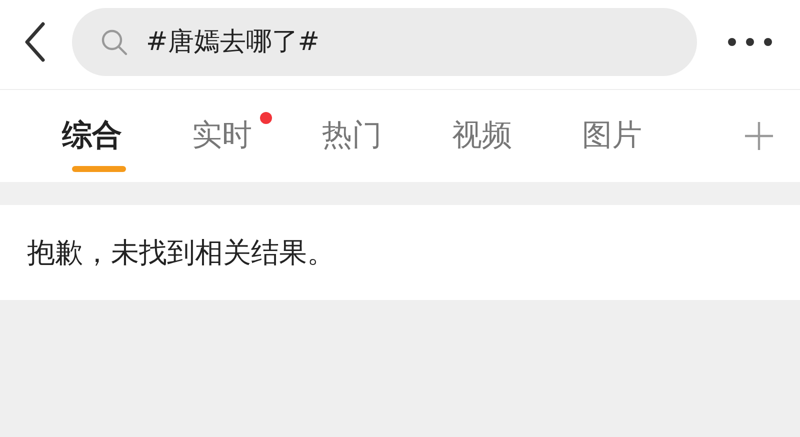 This screenshot has height=437, width=800. I want to click on no-results-message: 抱歉，未找到相关结果。, so click(181, 252).